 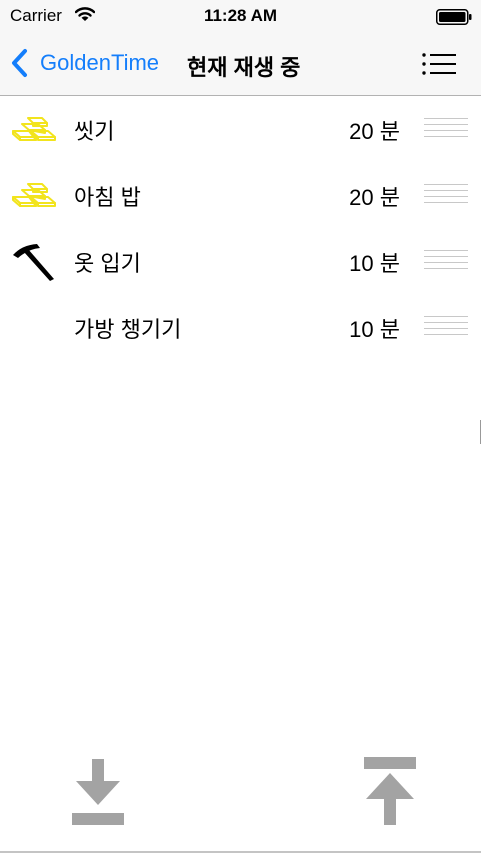 What do you see at coordinates (19, 63) in the screenshot?
I see `chevron-left-icon` at bounding box center [19, 63].